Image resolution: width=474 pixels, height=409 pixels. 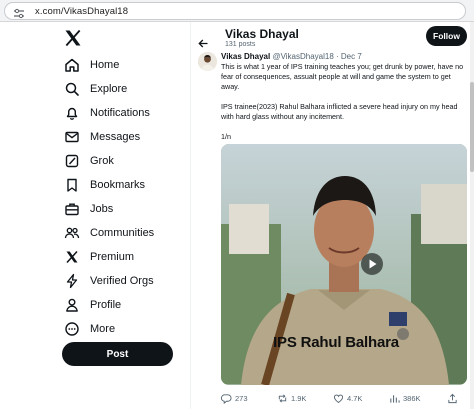 I want to click on like-button: 4.7K, so click(x=347, y=398).